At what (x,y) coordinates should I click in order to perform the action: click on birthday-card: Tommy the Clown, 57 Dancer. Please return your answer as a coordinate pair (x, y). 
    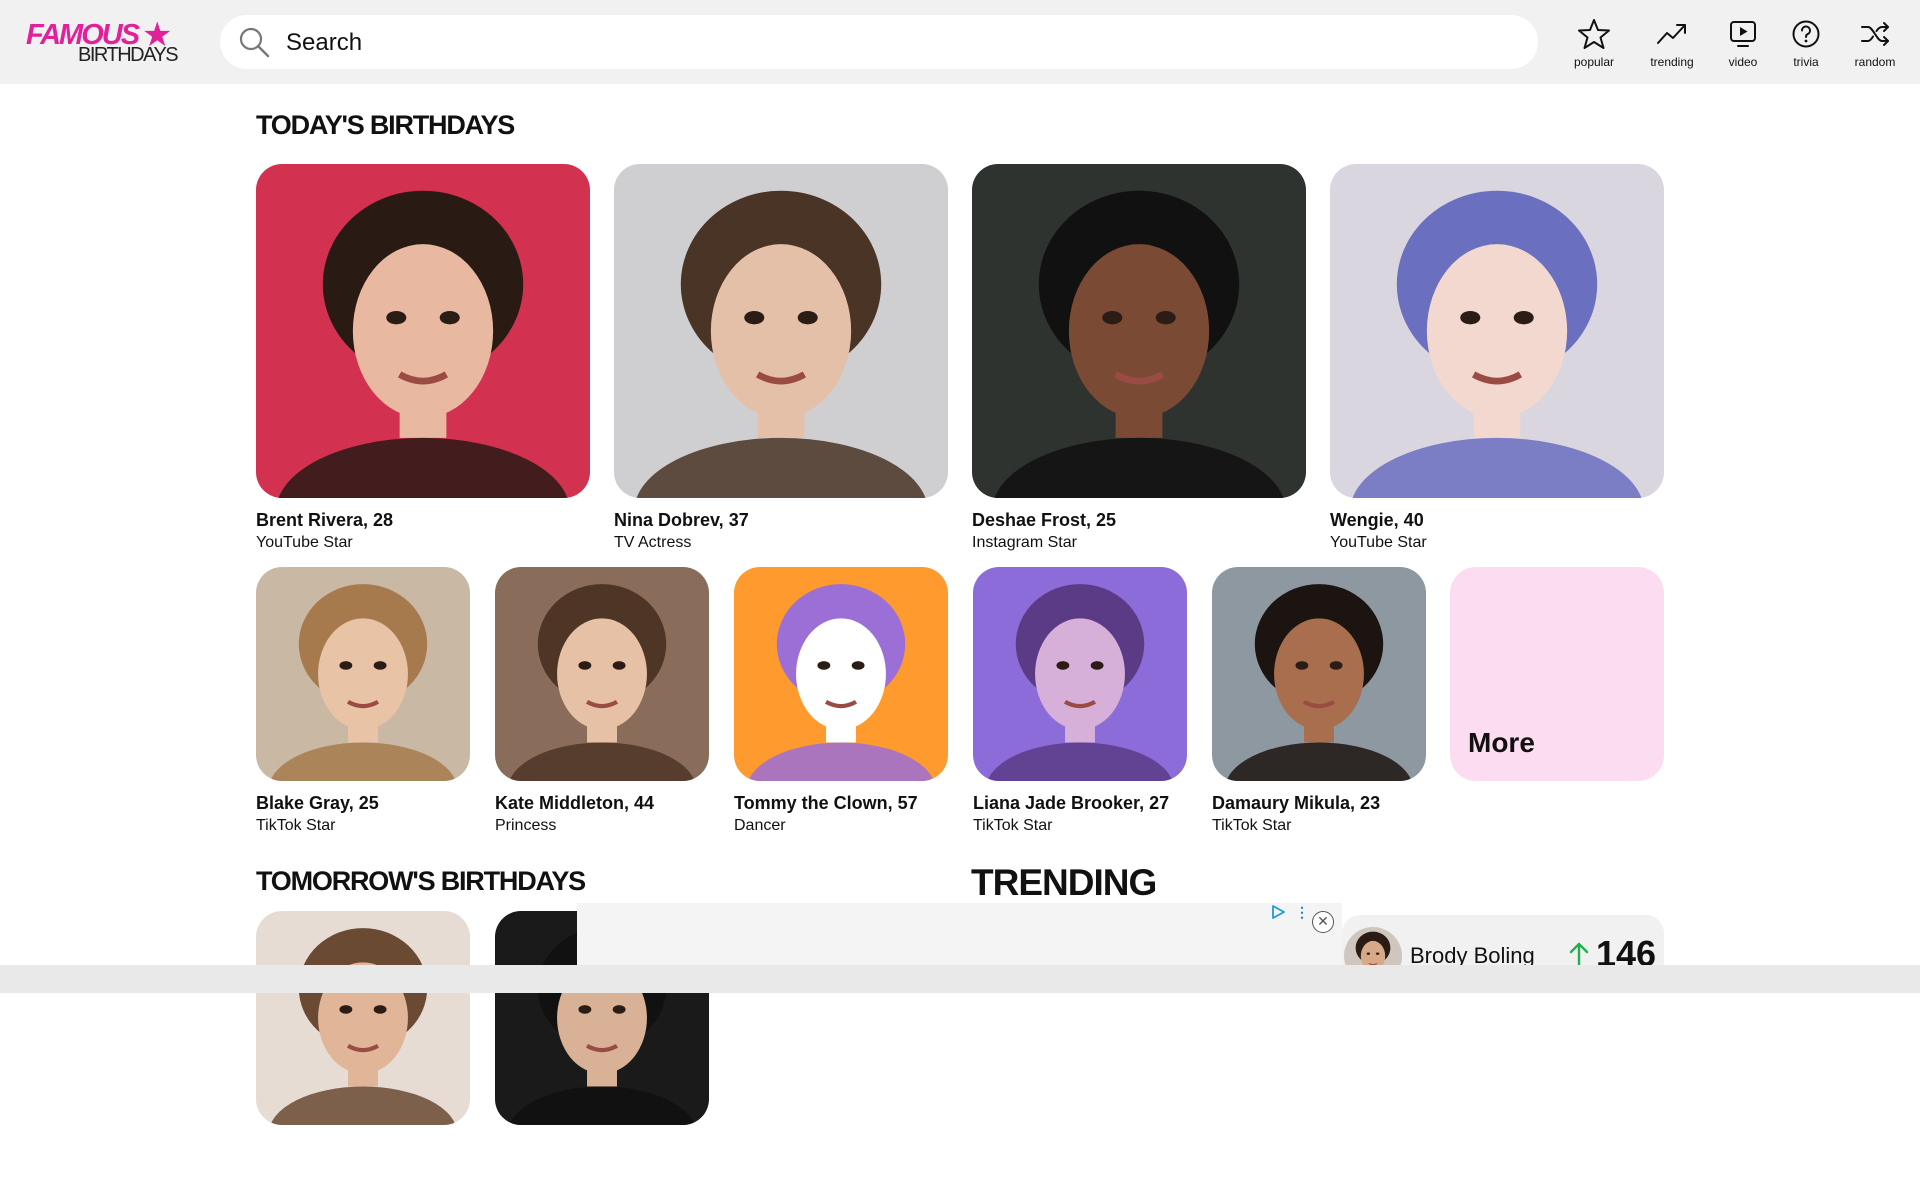
    Looking at the image, I should click on (841, 704).